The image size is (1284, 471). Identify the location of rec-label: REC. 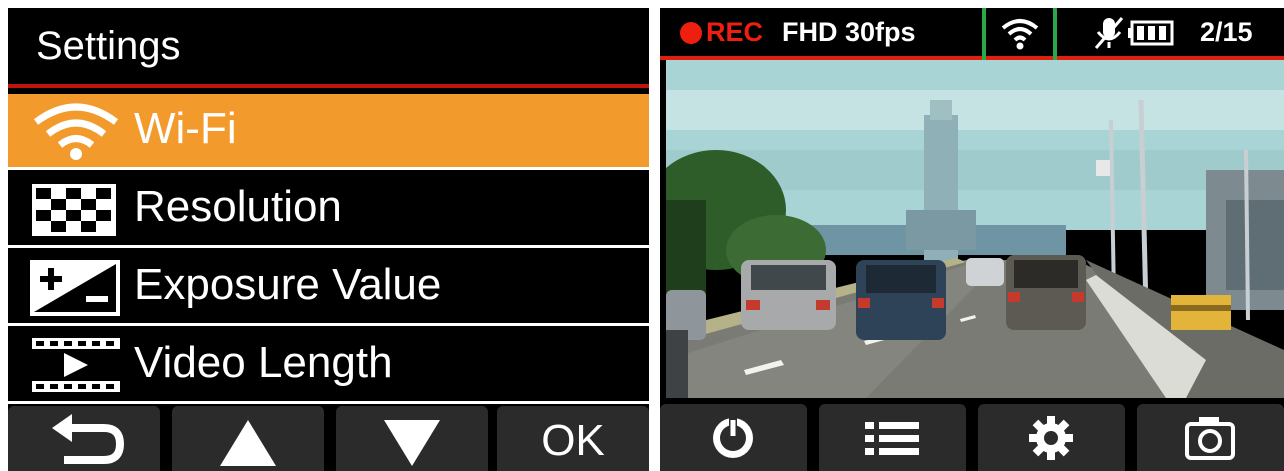
(735, 32).